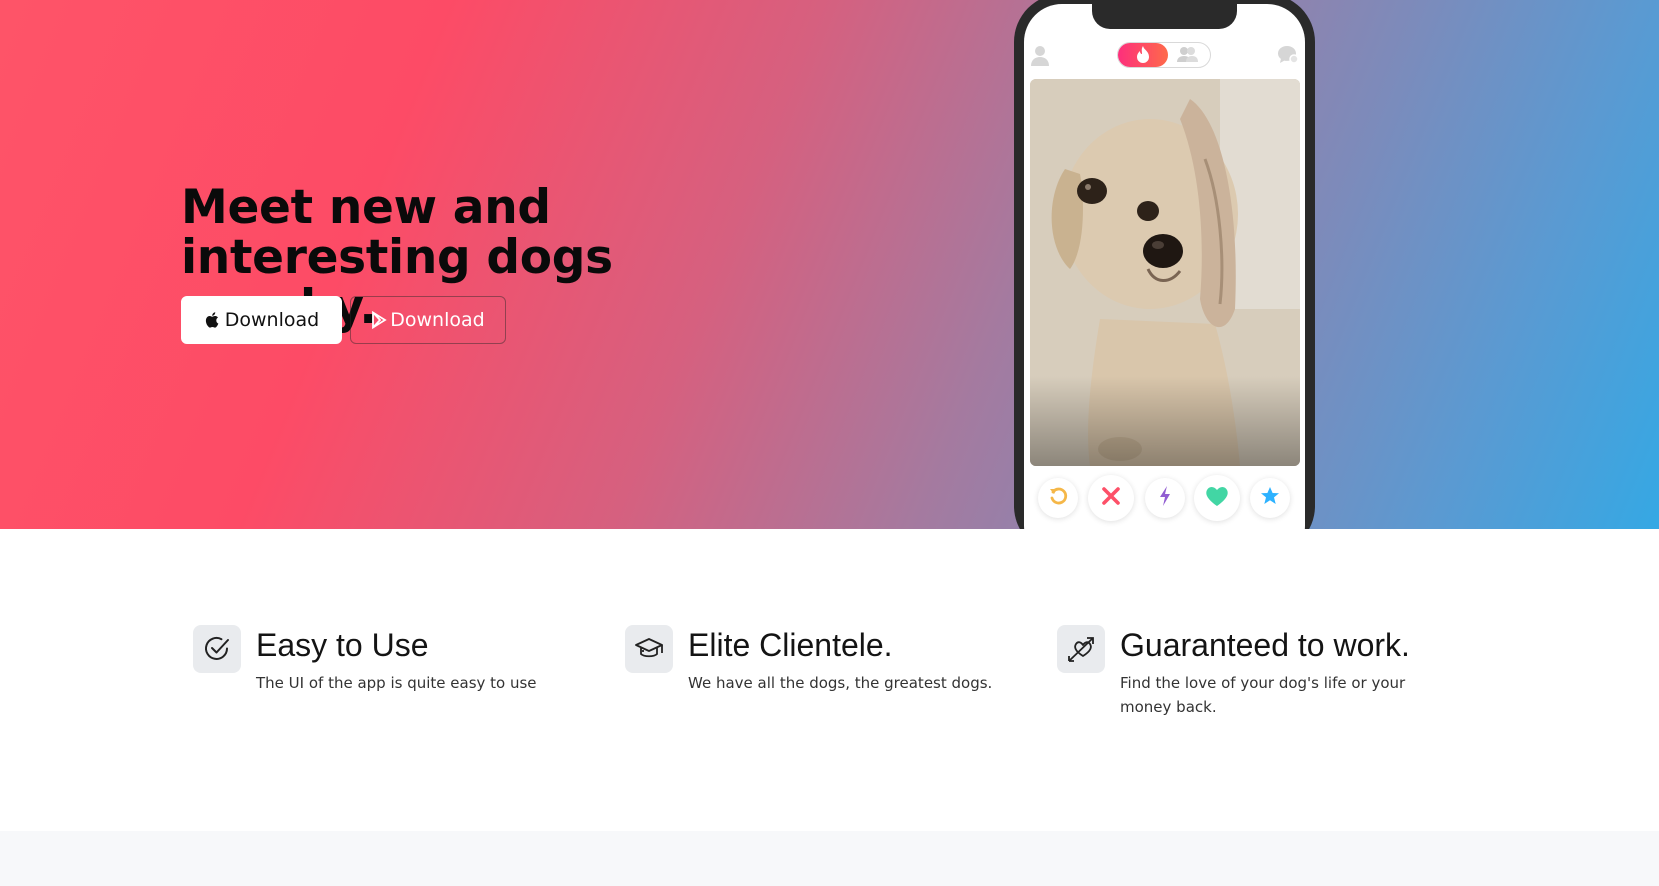  What do you see at coordinates (213, 320) in the screenshot?
I see `apple-icon` at bounding box center [213, 320].